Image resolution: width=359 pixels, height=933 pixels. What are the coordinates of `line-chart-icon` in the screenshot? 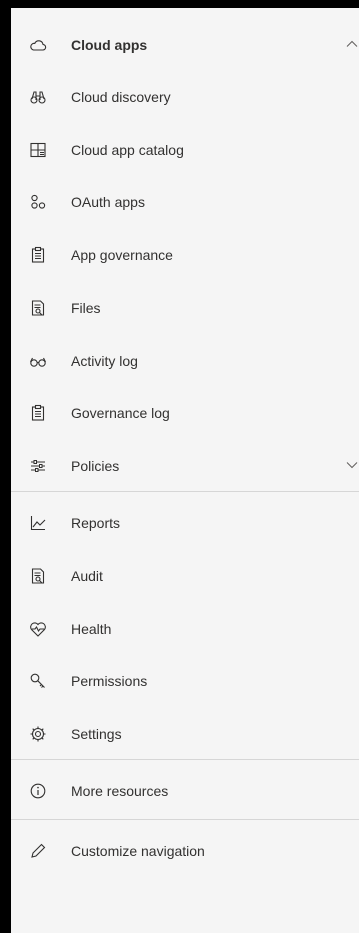 It's located at (38, 523).